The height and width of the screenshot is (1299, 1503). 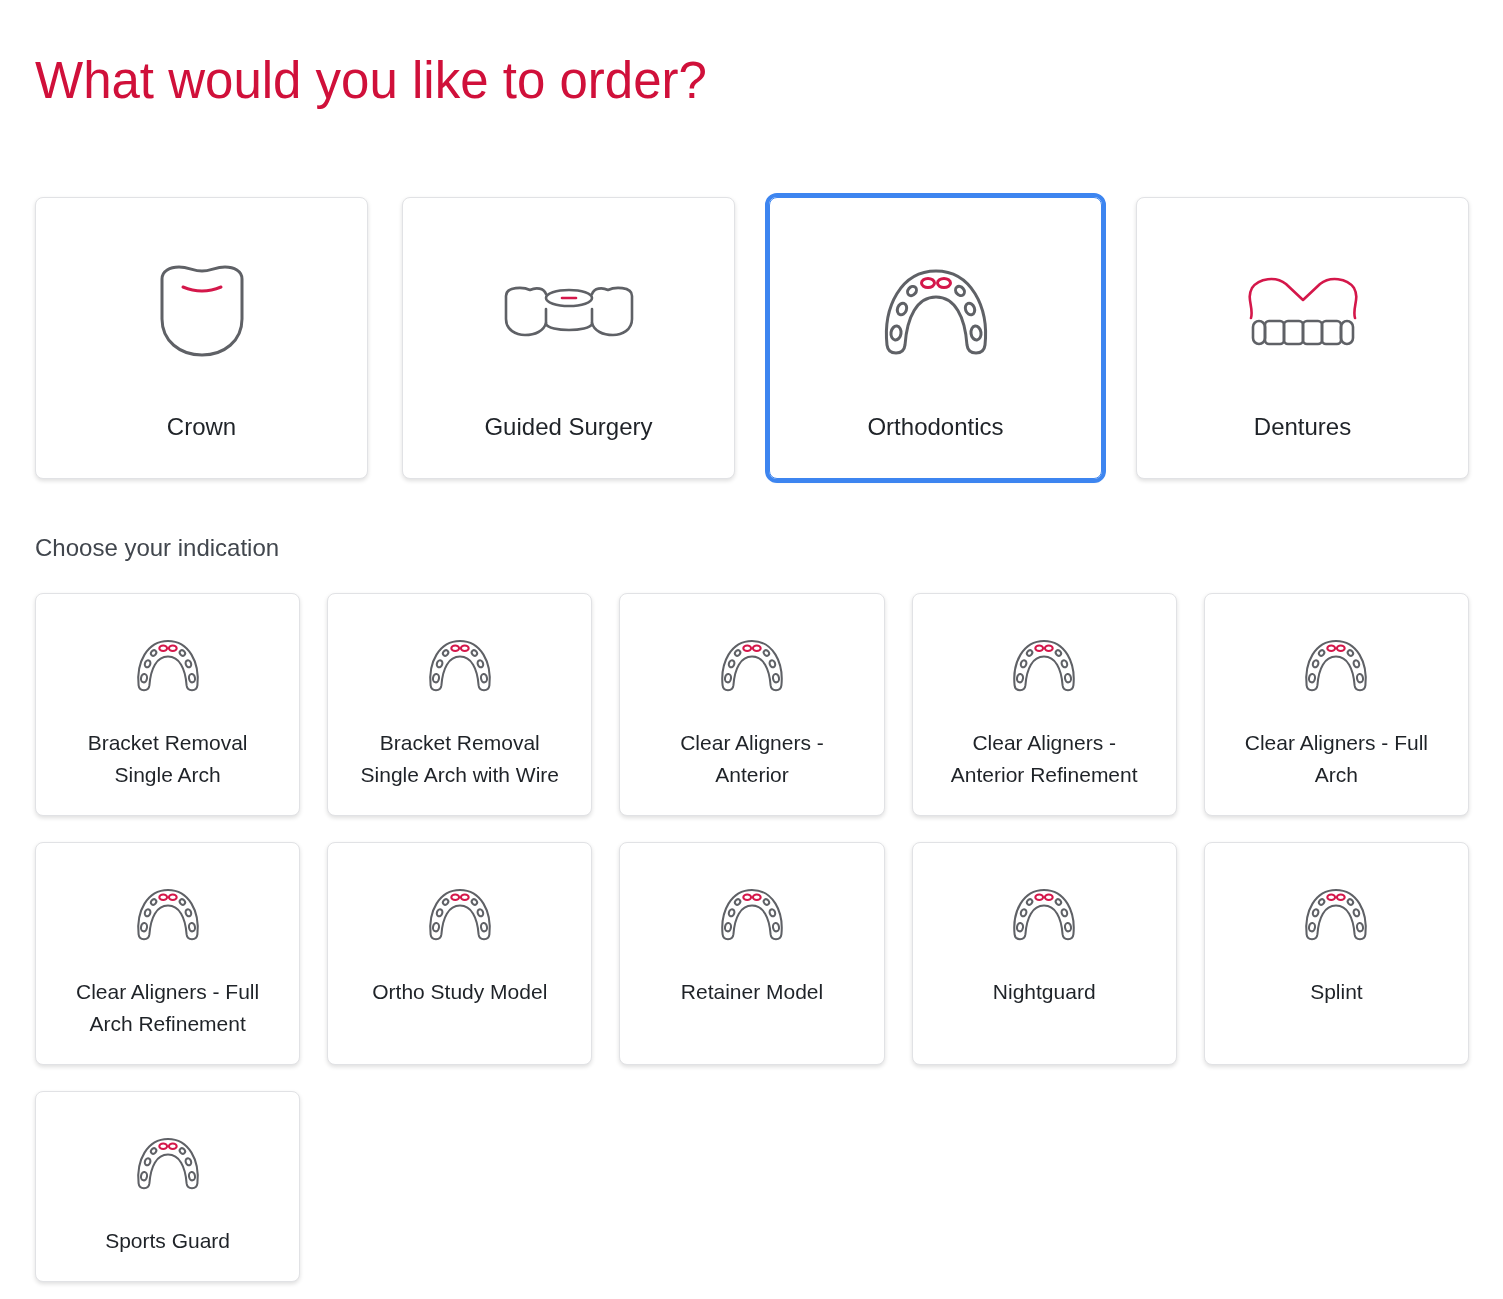 I want to click on indication-label: Nightguard, so click(x=1044, y=992).